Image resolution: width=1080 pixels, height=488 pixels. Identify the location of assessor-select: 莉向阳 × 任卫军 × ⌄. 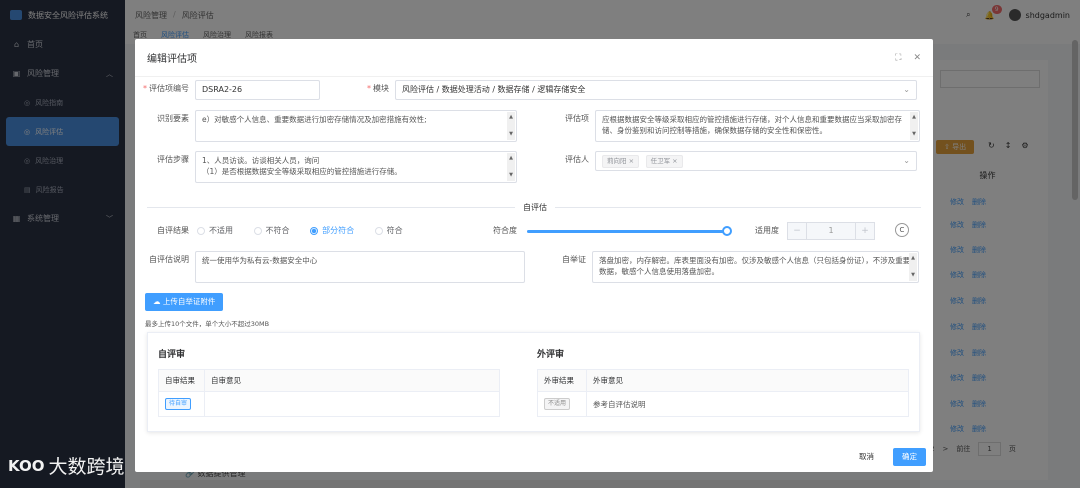
(756, 161).